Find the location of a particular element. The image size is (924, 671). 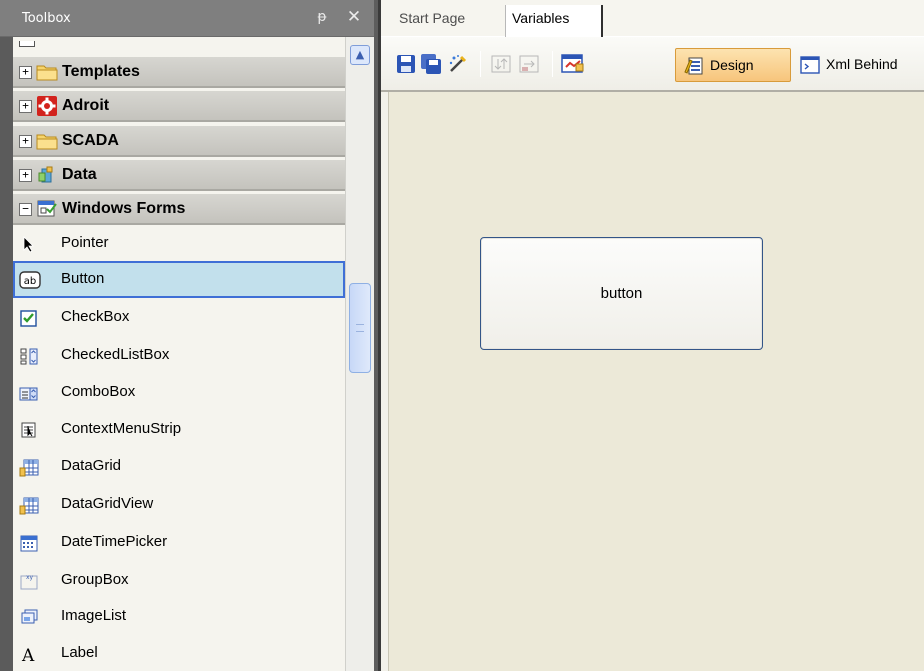

collapse-icon: − is located at coordinates (25, 209).